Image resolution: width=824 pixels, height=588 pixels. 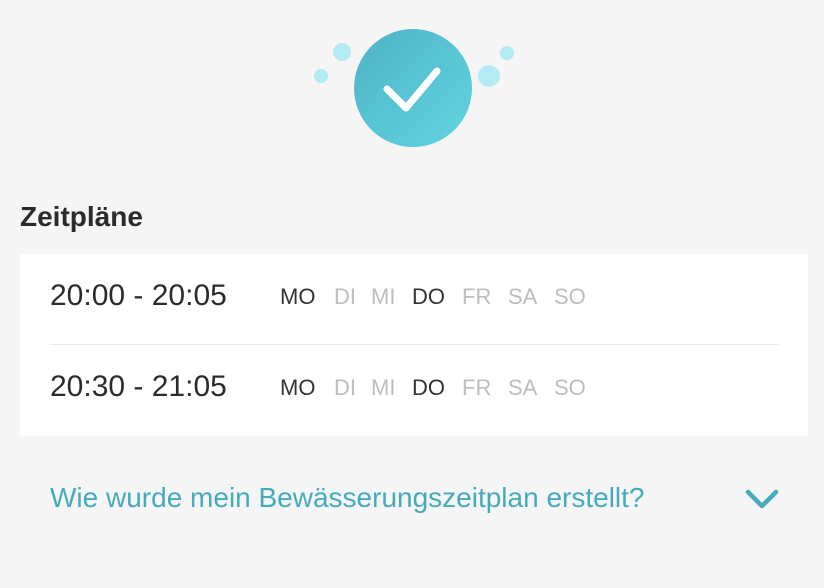 What do you see at coordinates (81, 216) in the screenshot?
I see `section-title-schedules: Zeitpläne` at bounding box center [81, 216].